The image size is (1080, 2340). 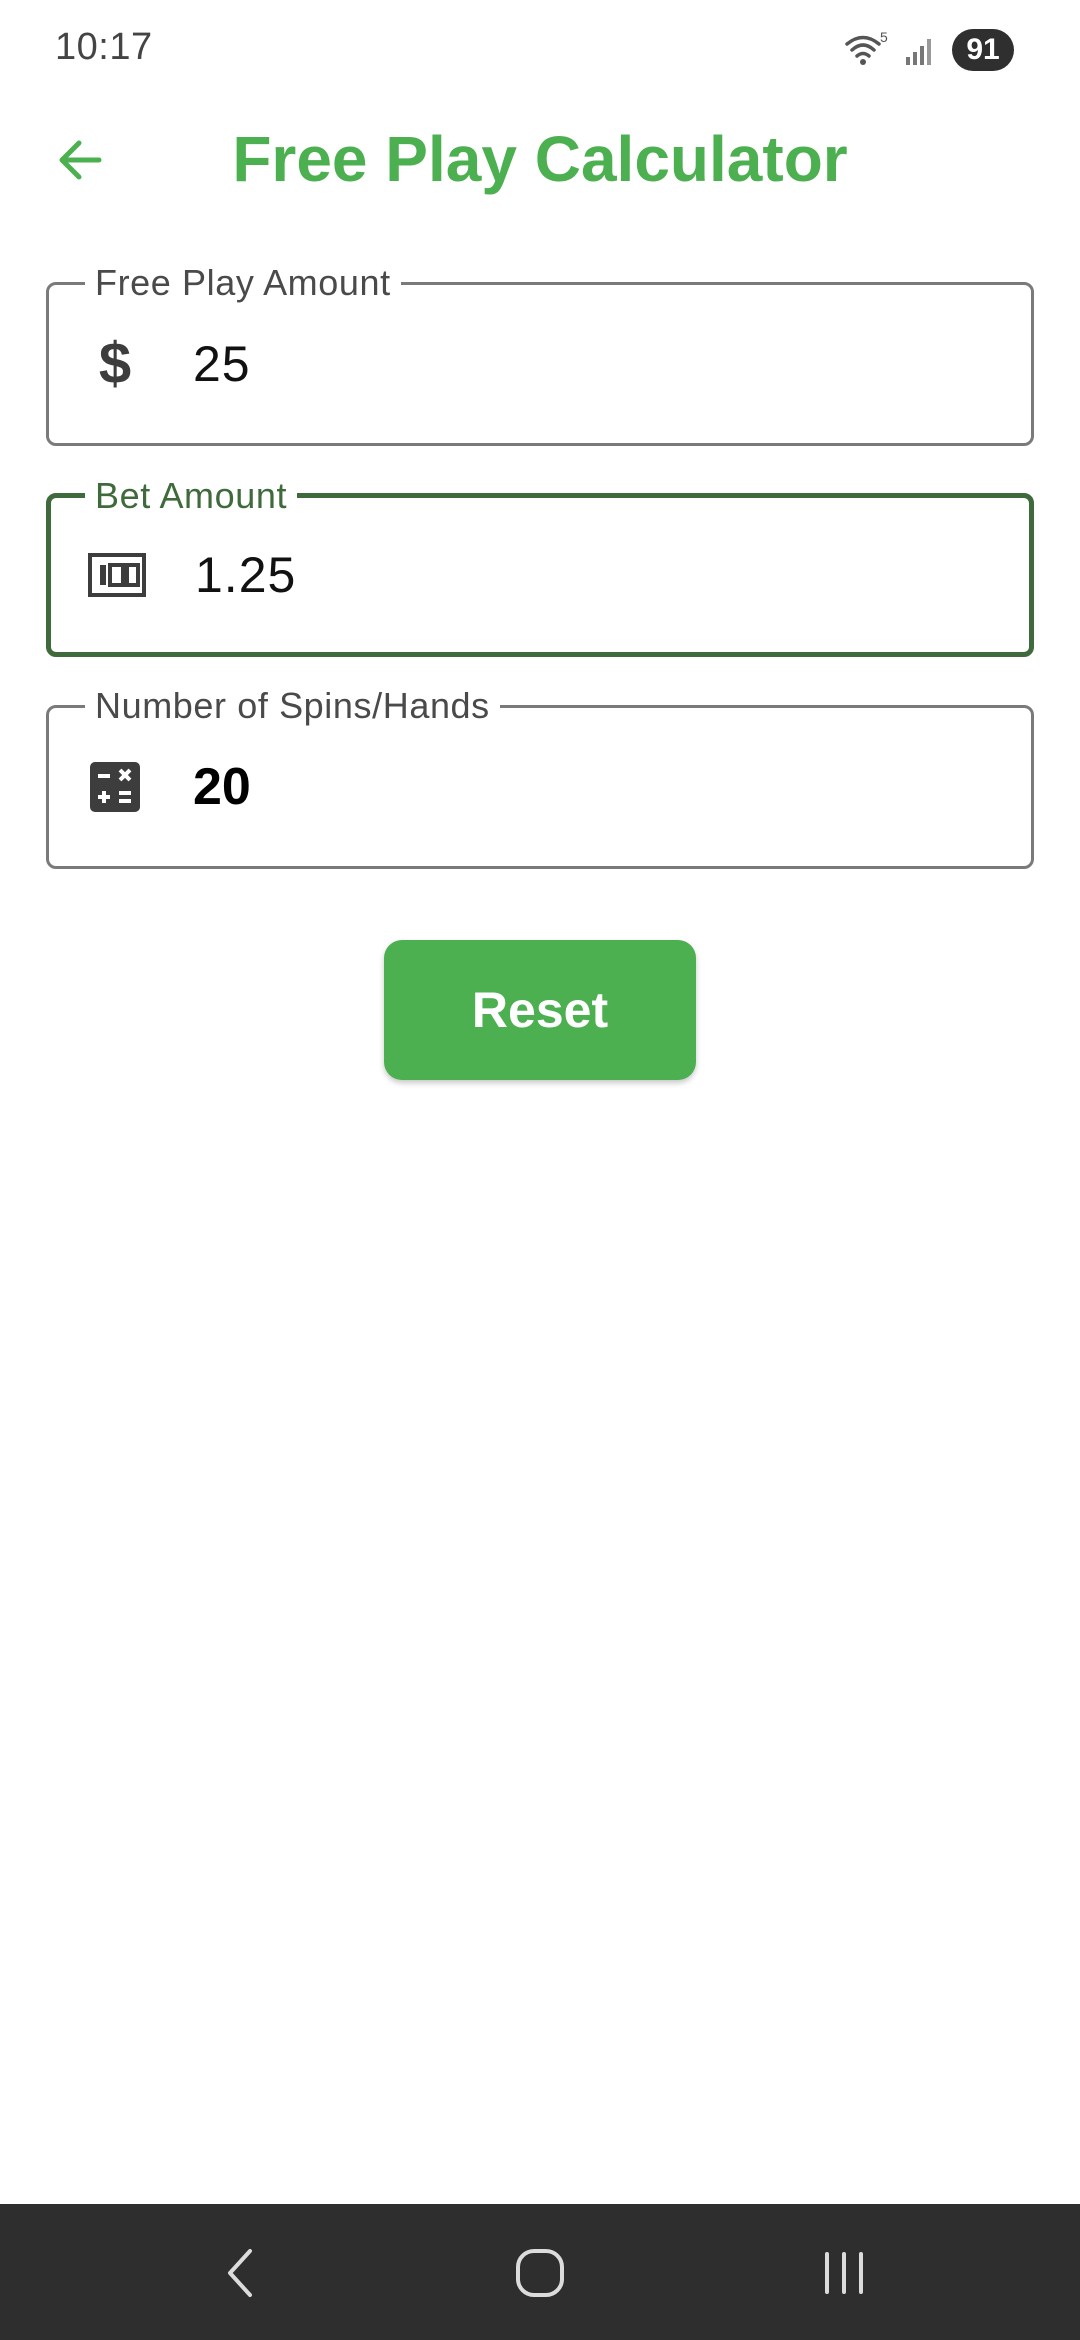 What do you see at coordinates (866, 47) in the screenshot?
I see `wifi-icon: 5` at bounding box center [866, 47].